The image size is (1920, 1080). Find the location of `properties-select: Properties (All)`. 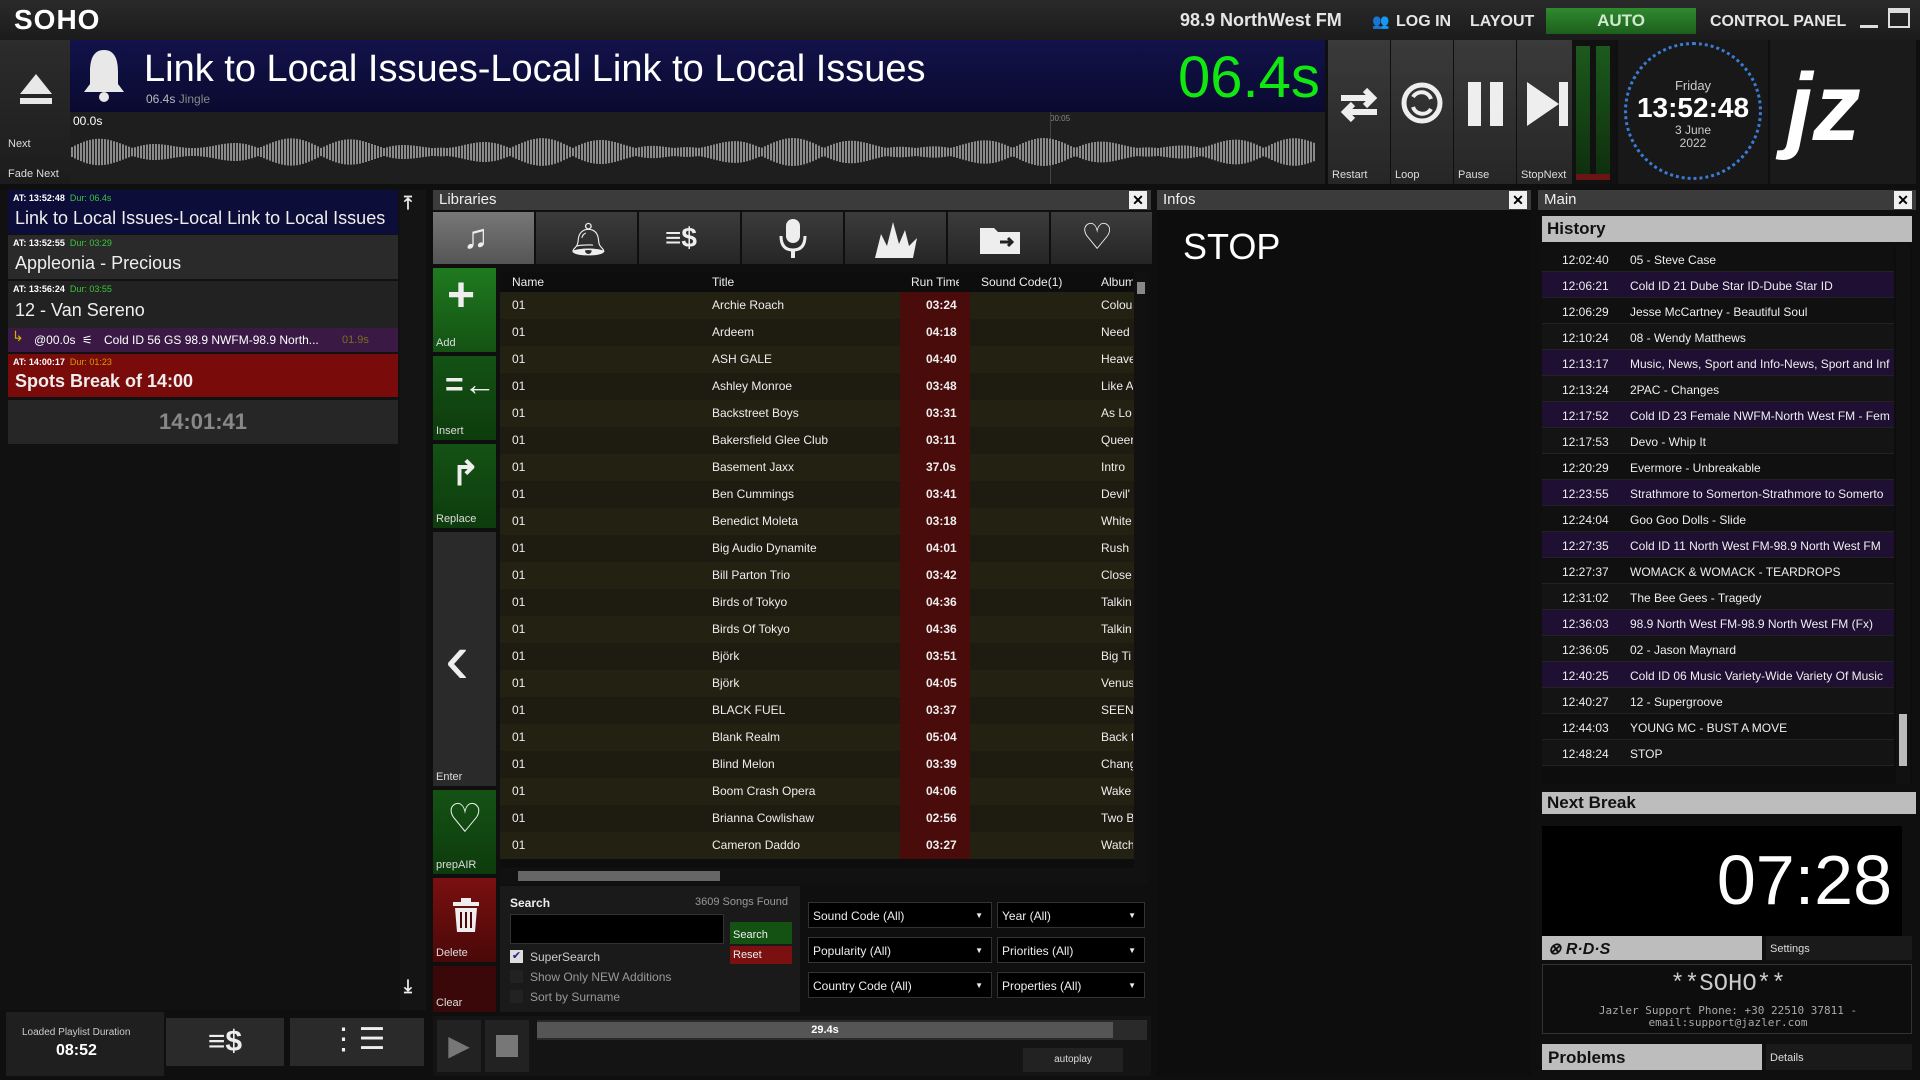

properties-select: Properties (All) is located at coordinates (1071, 985).